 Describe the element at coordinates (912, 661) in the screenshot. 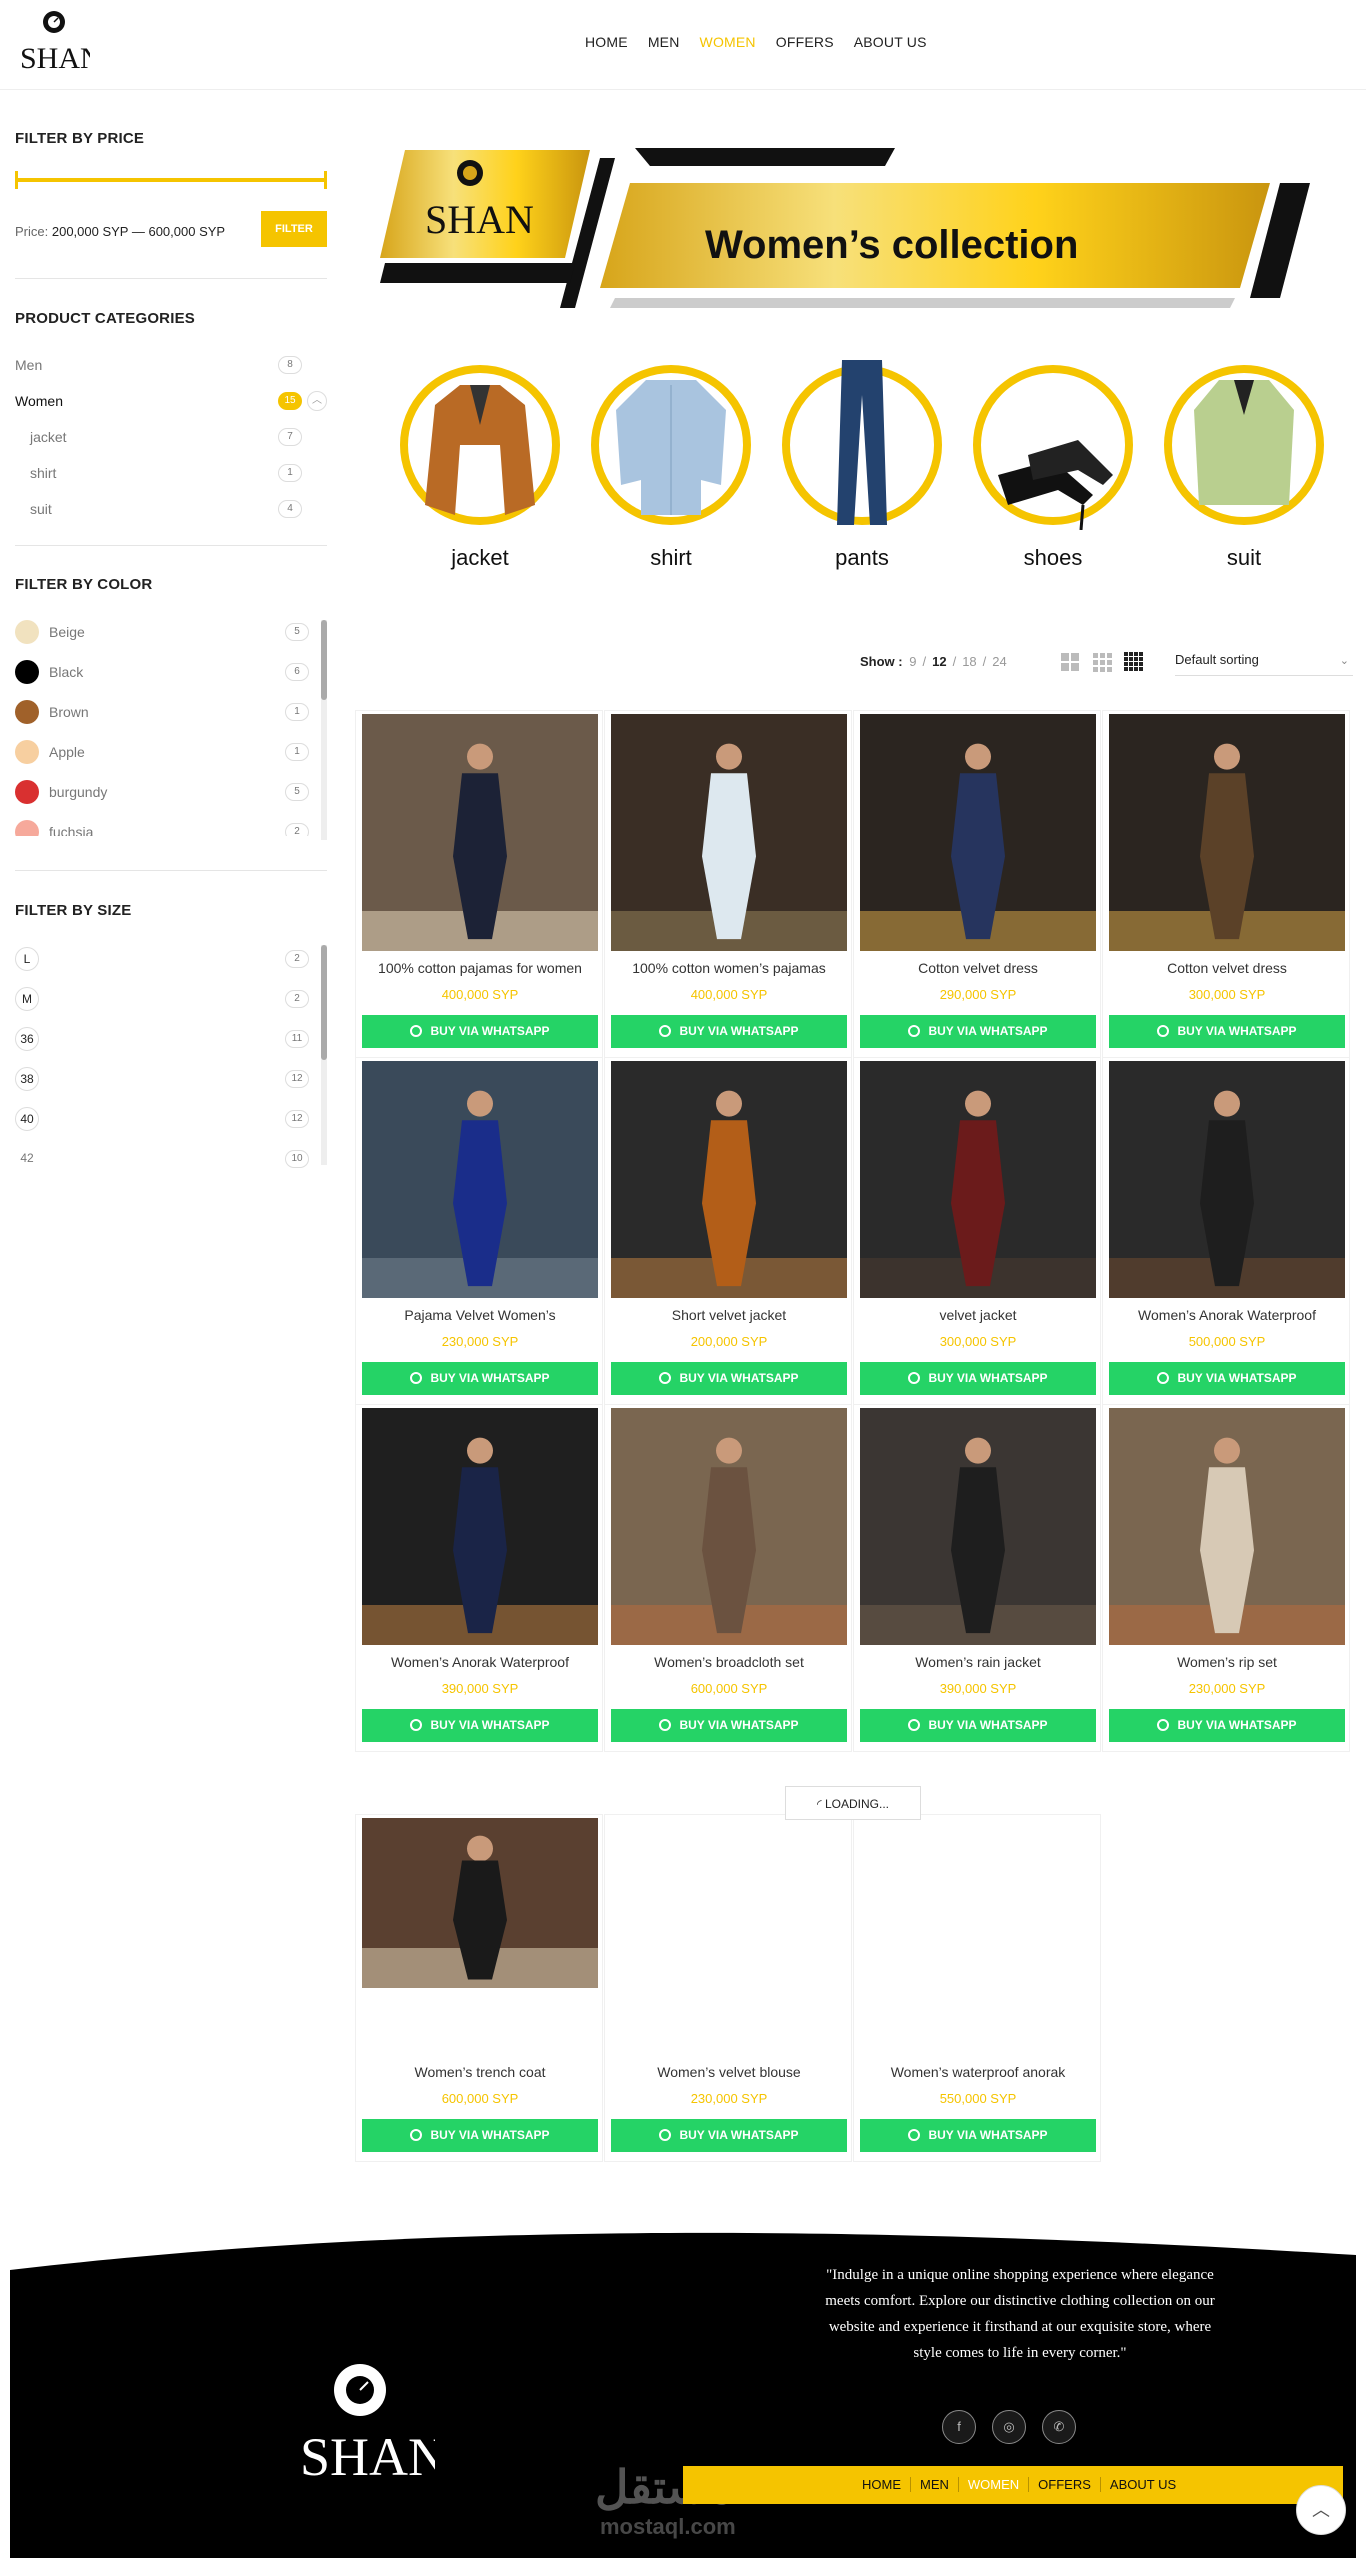

I see `per-page-option-9: 9` at that location.